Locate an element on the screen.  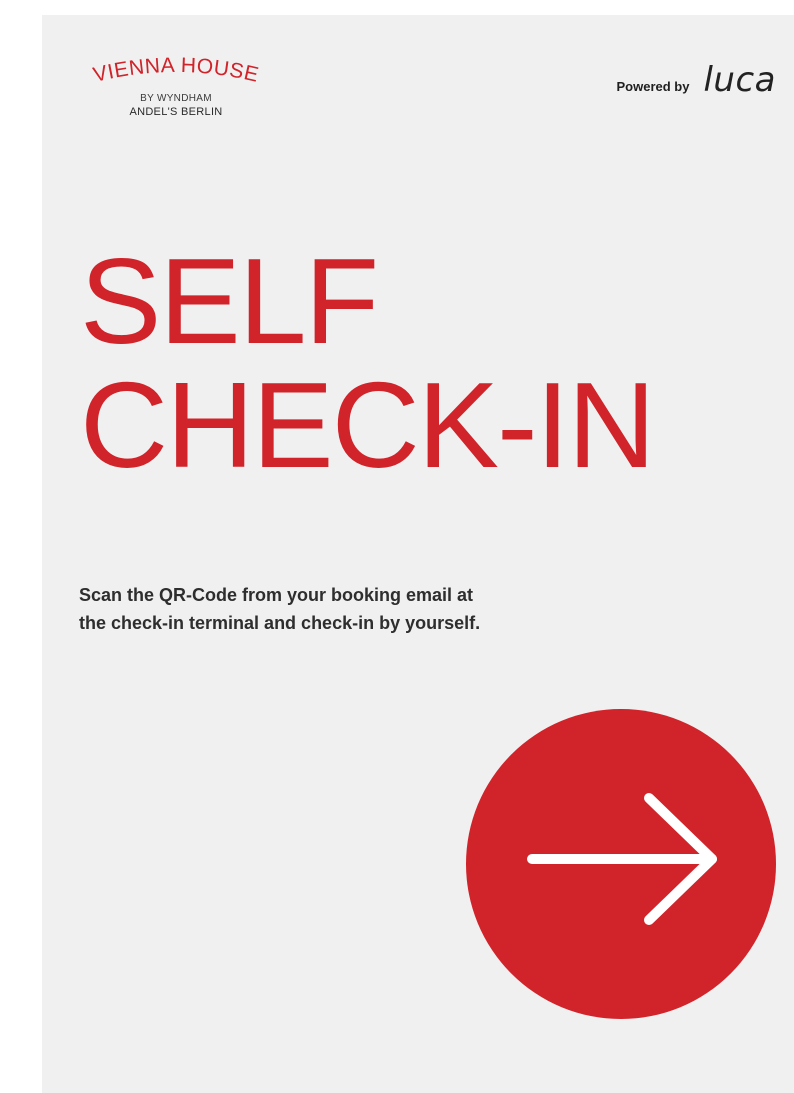
vienna-house-wordmark: VIENNA HOUSE is located at coordinates (176, 70).